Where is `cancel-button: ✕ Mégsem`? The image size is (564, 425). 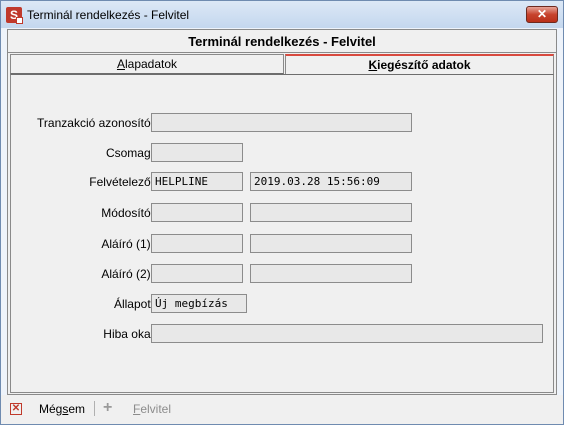
cancel-button: ✕ Mégsem is located at coordinates (47, 409).